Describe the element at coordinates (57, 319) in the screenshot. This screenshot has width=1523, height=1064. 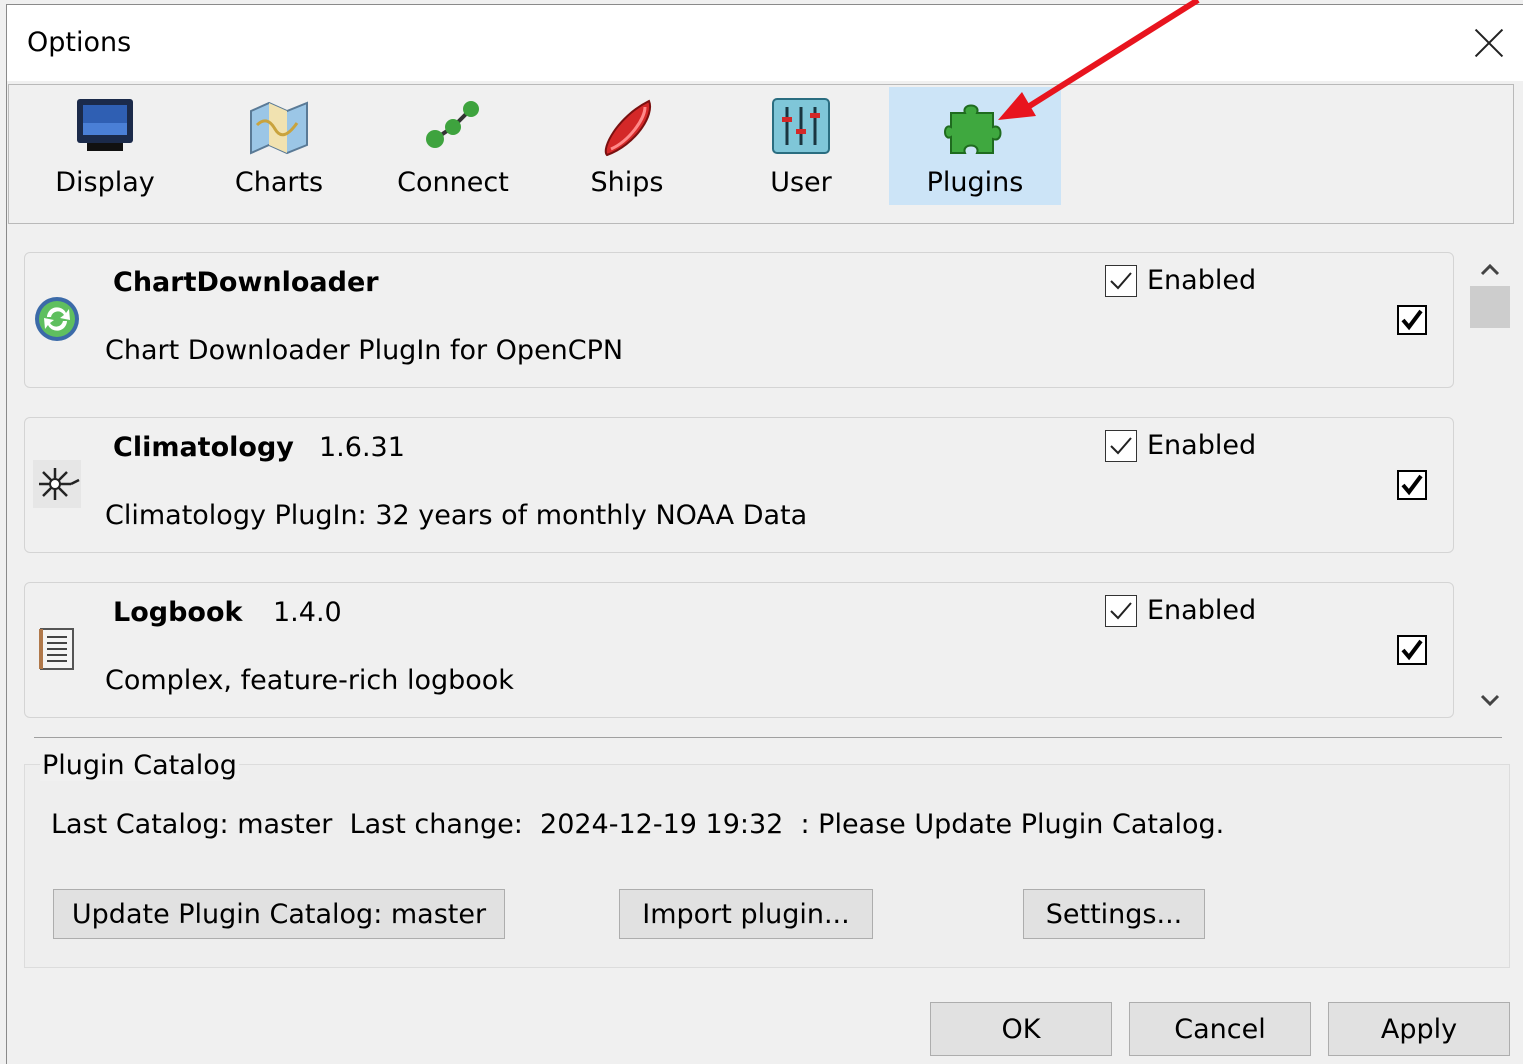
I see `refresh-icon` at that location.